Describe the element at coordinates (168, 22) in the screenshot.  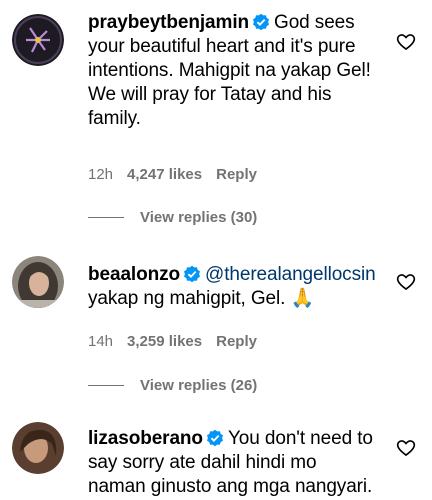
I see `username: praybeytbenjamin` at that location.